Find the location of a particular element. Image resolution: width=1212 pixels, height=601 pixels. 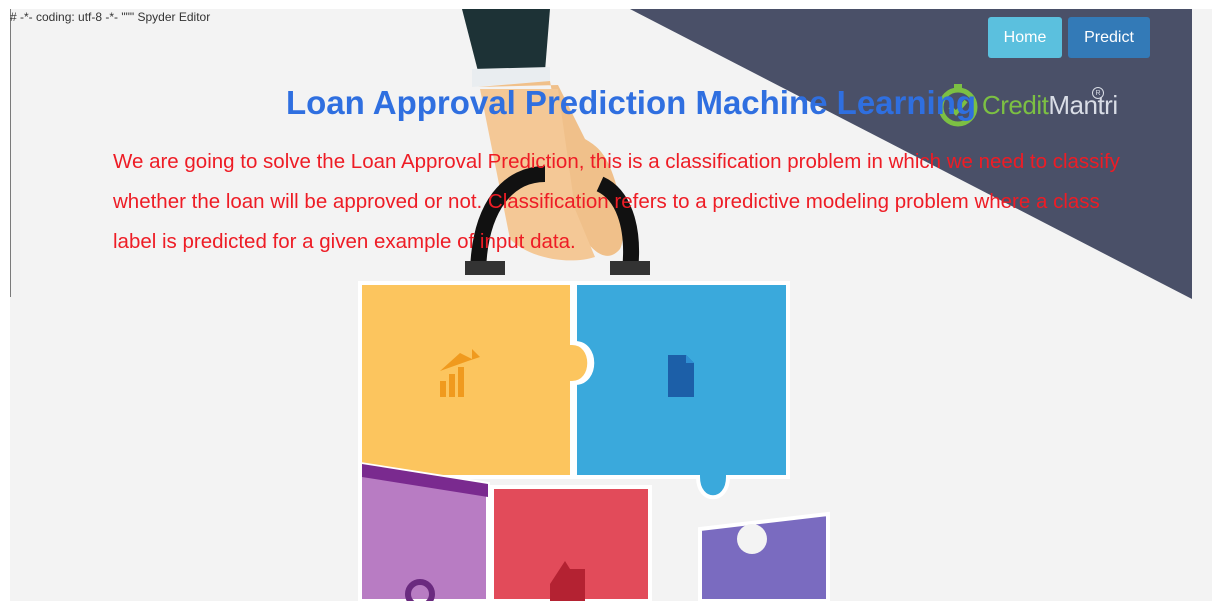

predict-button: Predict is located at coordinates (1109, 37).